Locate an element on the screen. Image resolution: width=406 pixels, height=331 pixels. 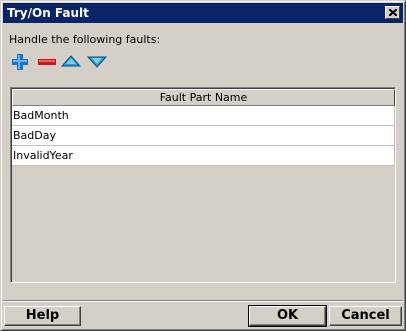
move-up-button is located at coordinates (70, 62).